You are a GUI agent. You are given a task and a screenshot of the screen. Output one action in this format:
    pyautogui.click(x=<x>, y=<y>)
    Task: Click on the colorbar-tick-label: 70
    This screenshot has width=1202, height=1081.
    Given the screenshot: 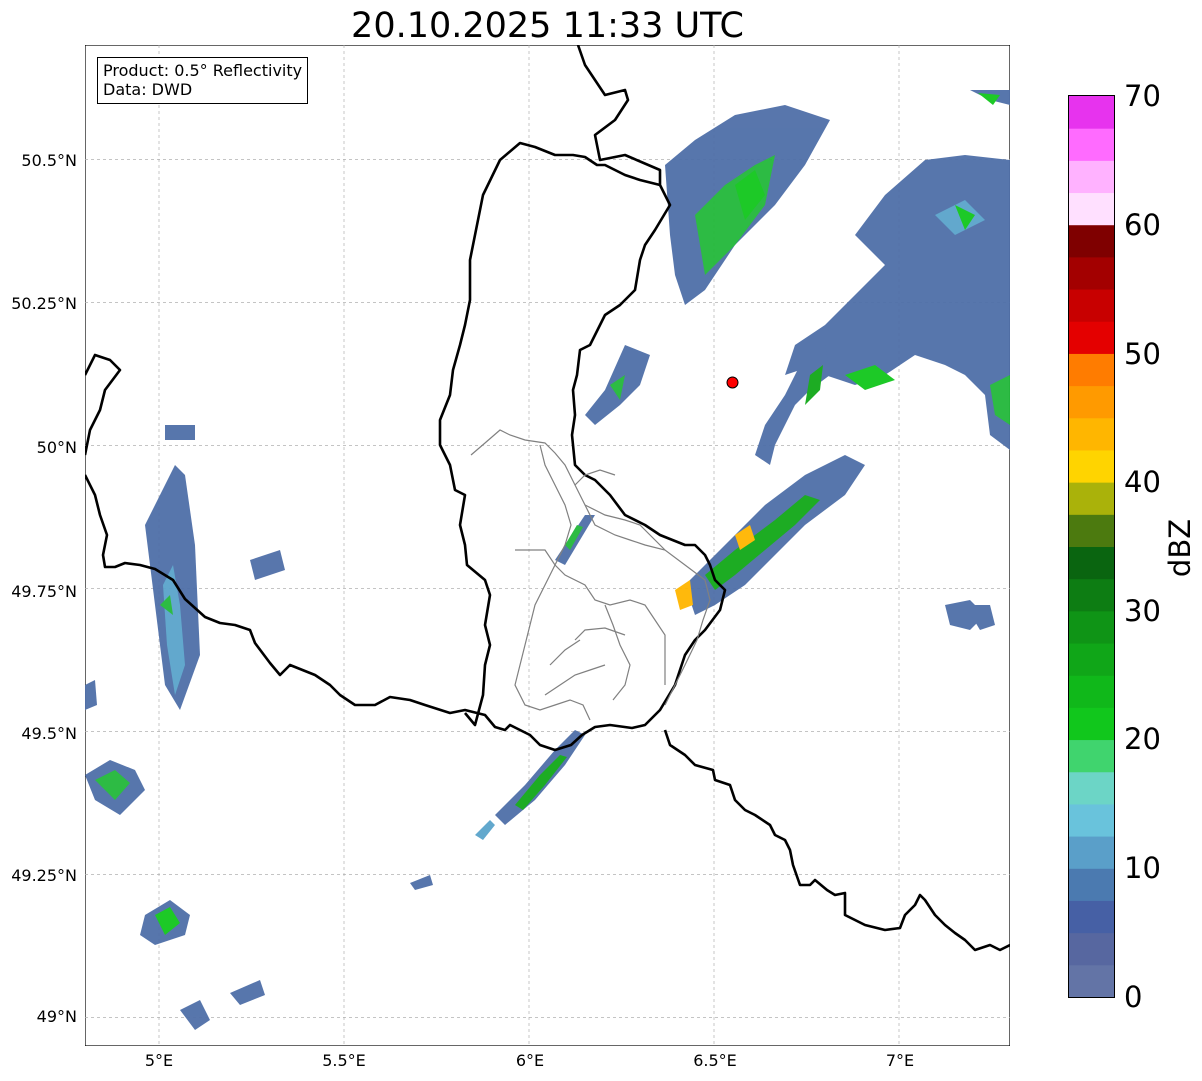 What is the action you would take?
    pyautogui.click(x=1142, y=96)
    